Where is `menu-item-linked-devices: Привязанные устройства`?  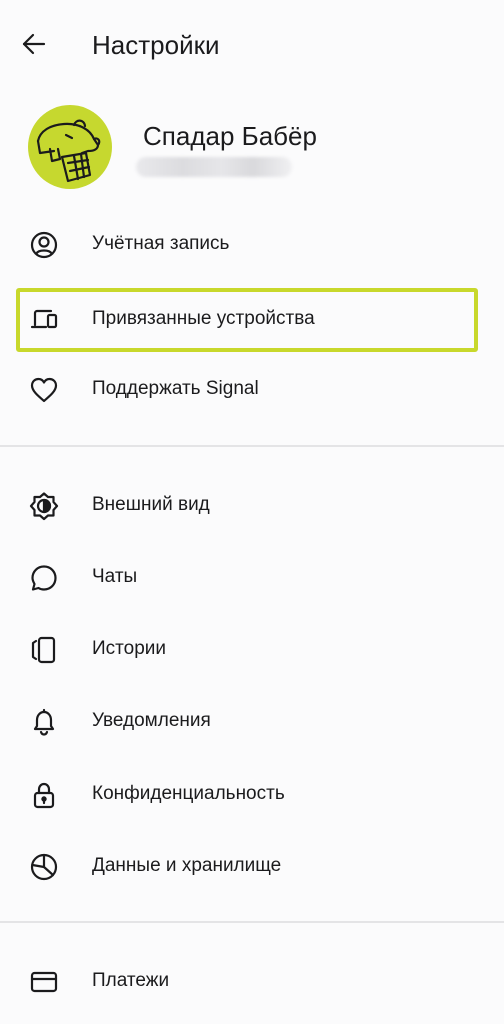
menu-item-linked-devices: Привязанные устройства is located at coordinates (252, 319).